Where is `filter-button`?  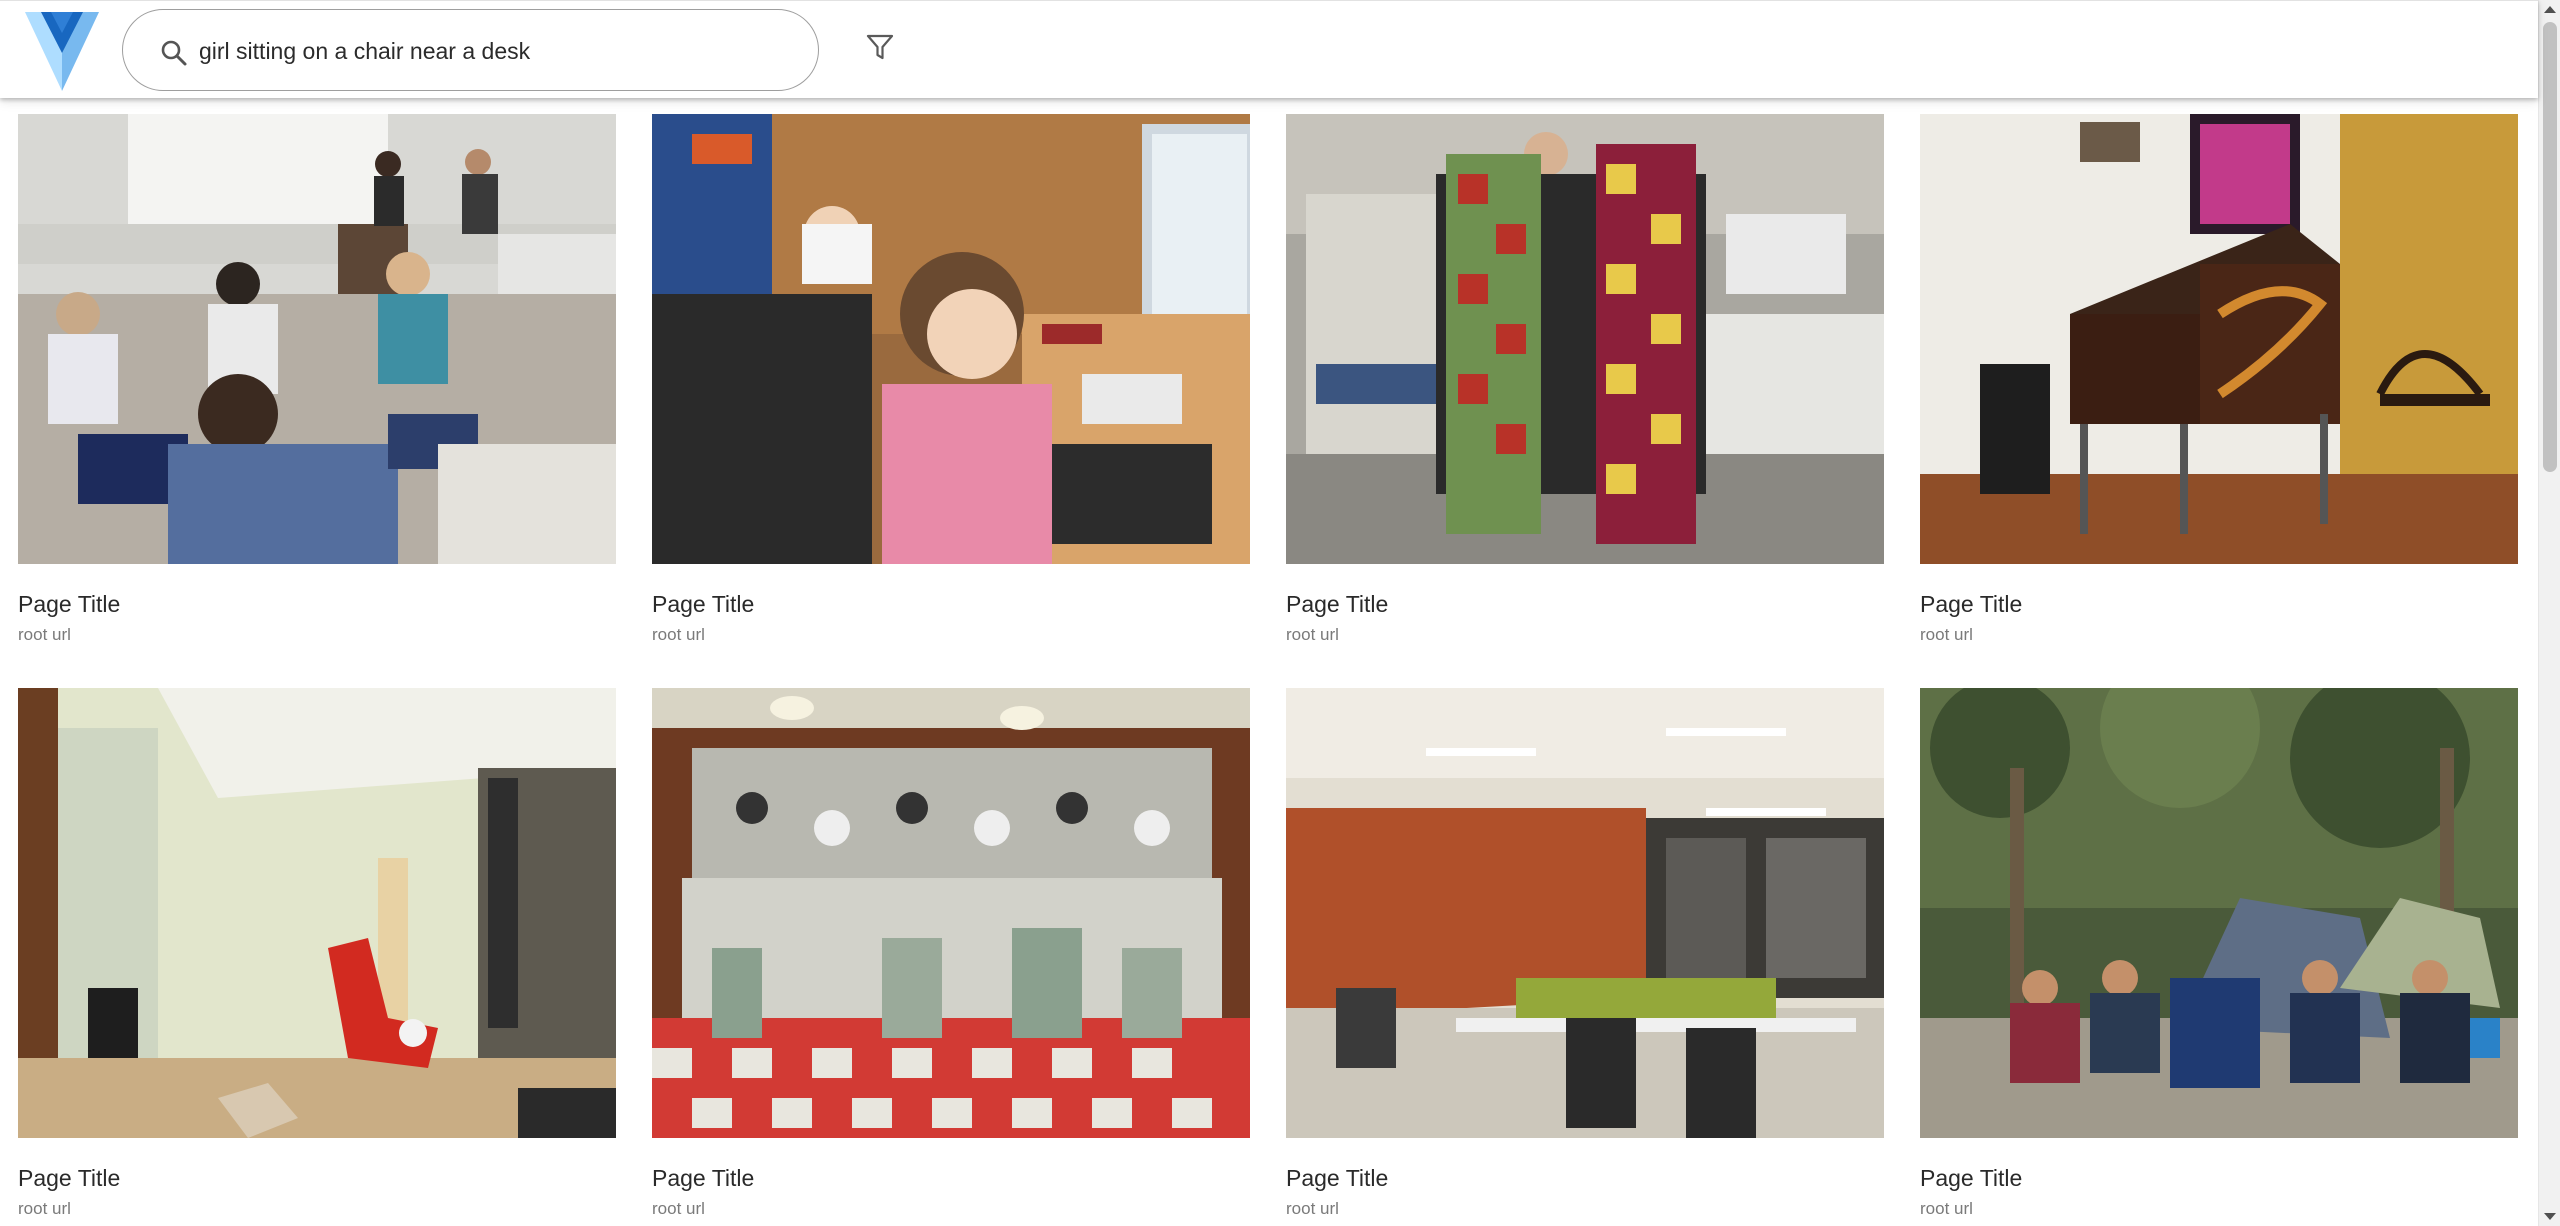
filter-button is located at coordinates (880, 49).